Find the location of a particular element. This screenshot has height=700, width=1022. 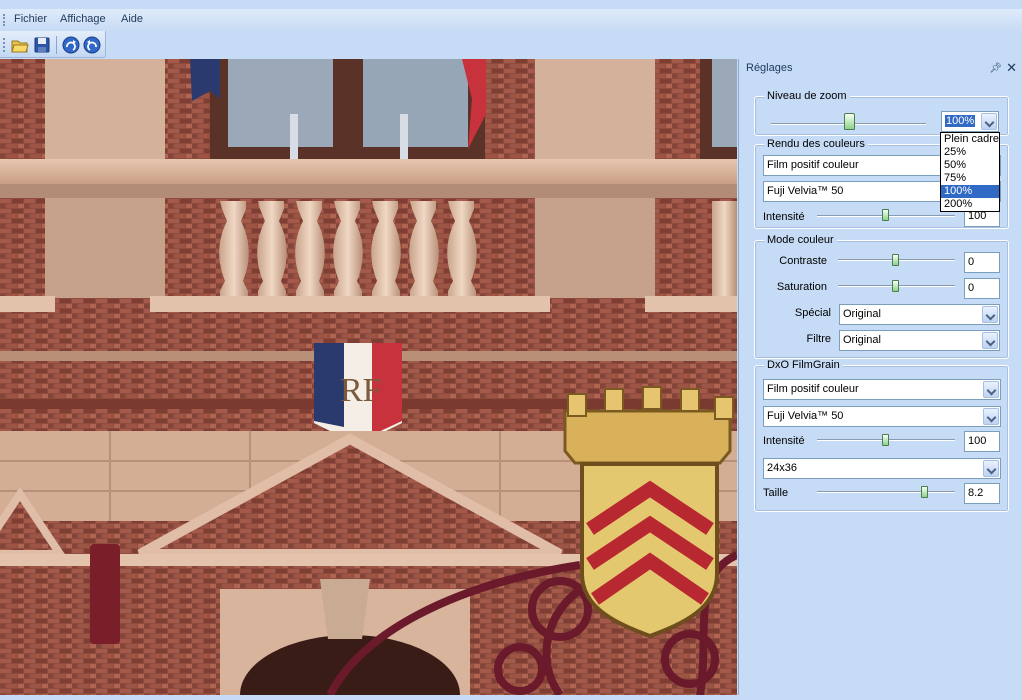

zoom-option: 75% is located at coordinates (970, 178).